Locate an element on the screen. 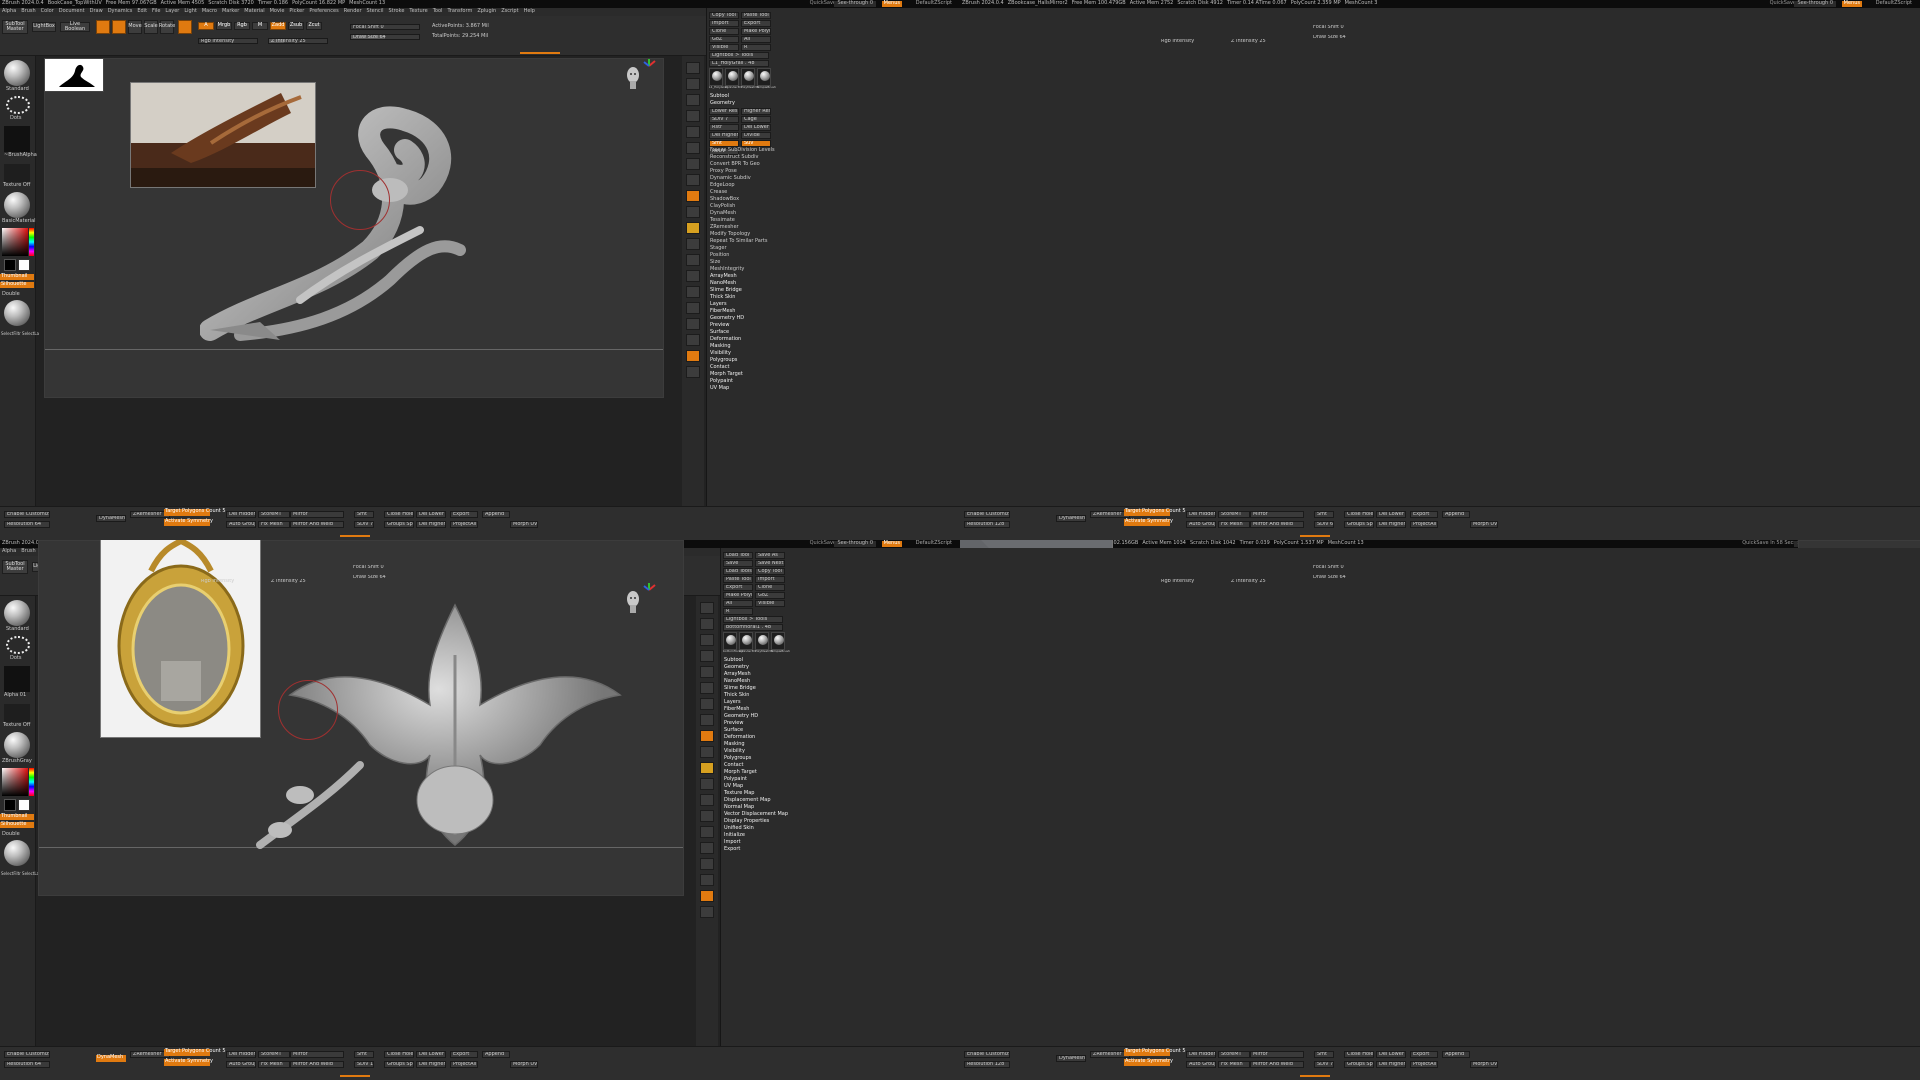 The height and width of the screenshot is (1080, 1920). brush-orange-button is located at coordinates (185, 27).